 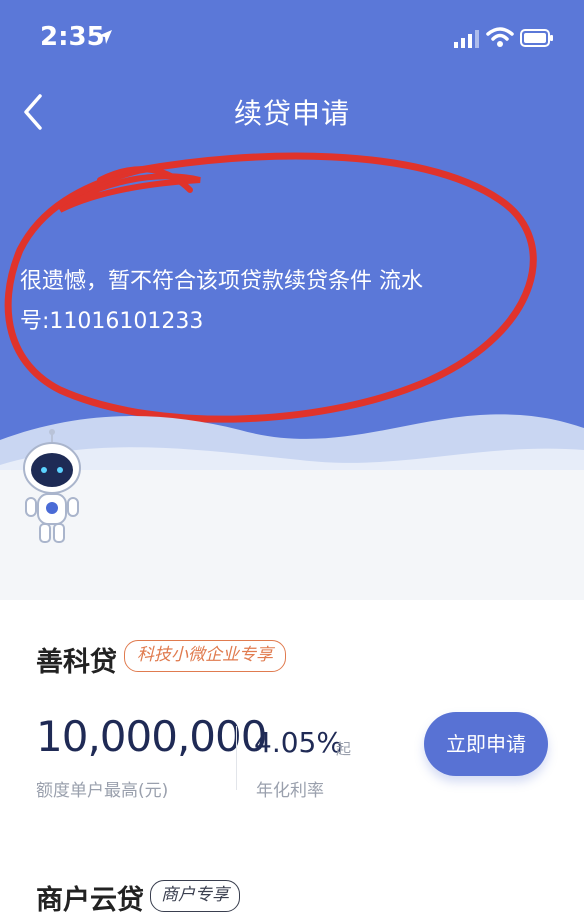 What do you see at coordinates (344, 749) in the screenshot?
I see `interest-rate-suffix: 起` at bounding box center [344, 749].